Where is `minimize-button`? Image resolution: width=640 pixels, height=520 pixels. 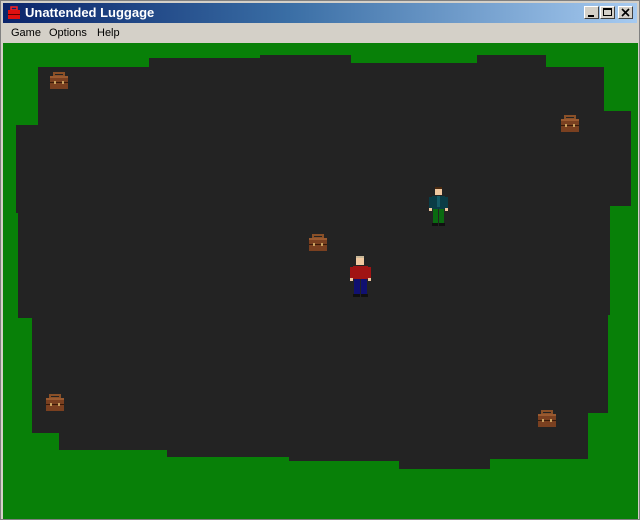 minimize-button is located at coordinates (591, 12).